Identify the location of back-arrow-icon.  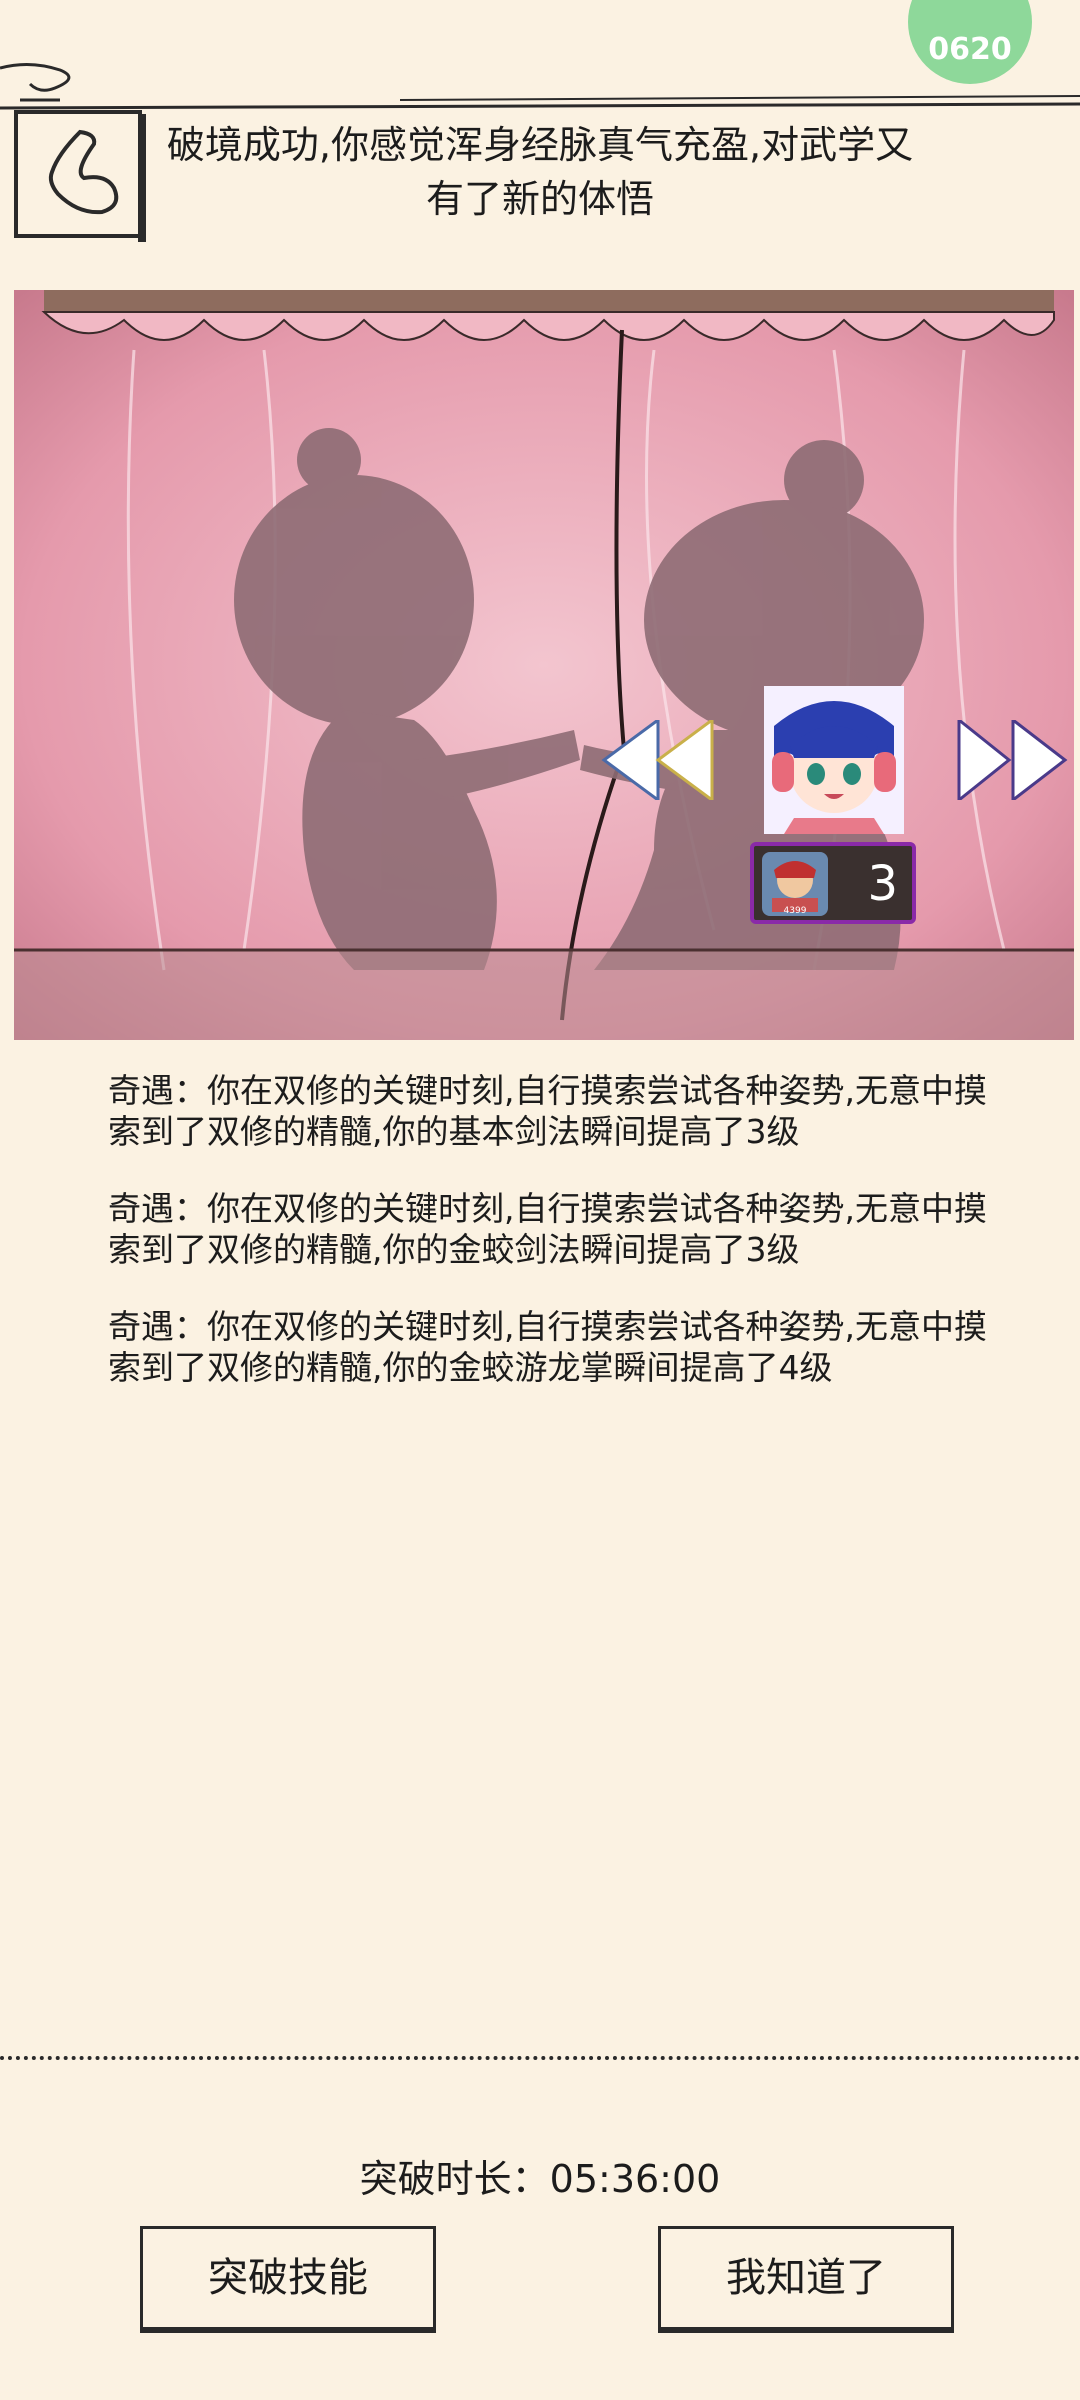
(83, 172).